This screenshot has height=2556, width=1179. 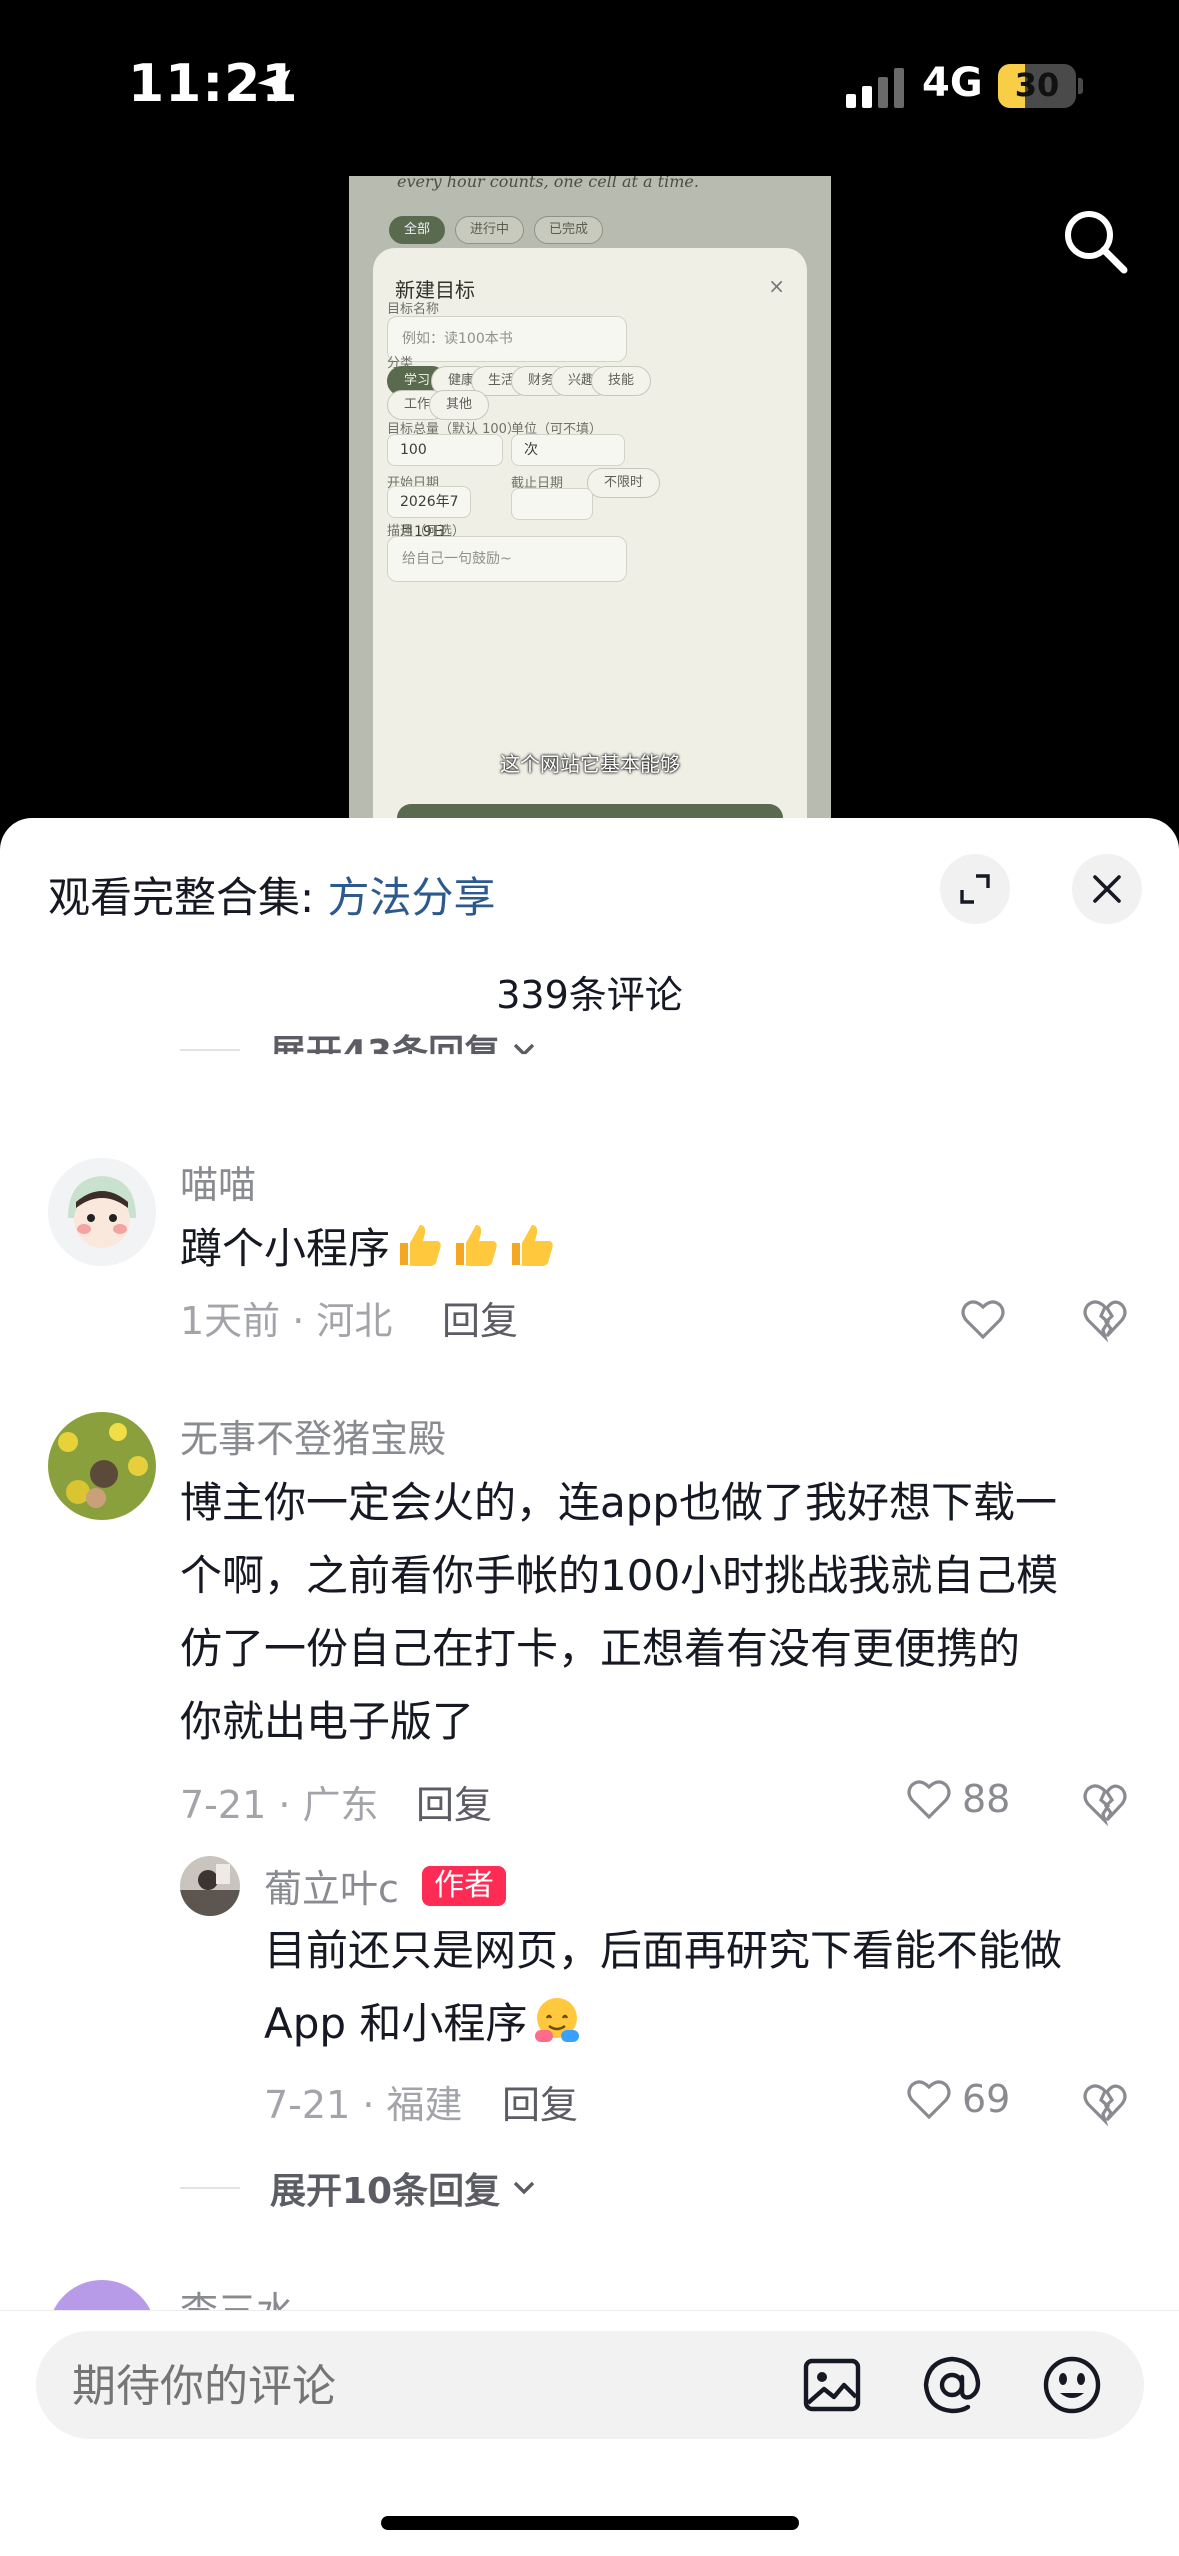 What do you see at coordinates (507, 559) in the screenshot?
I see `video-desc-input: 给自己一句鼓励~` at bounding box center [507, 559].